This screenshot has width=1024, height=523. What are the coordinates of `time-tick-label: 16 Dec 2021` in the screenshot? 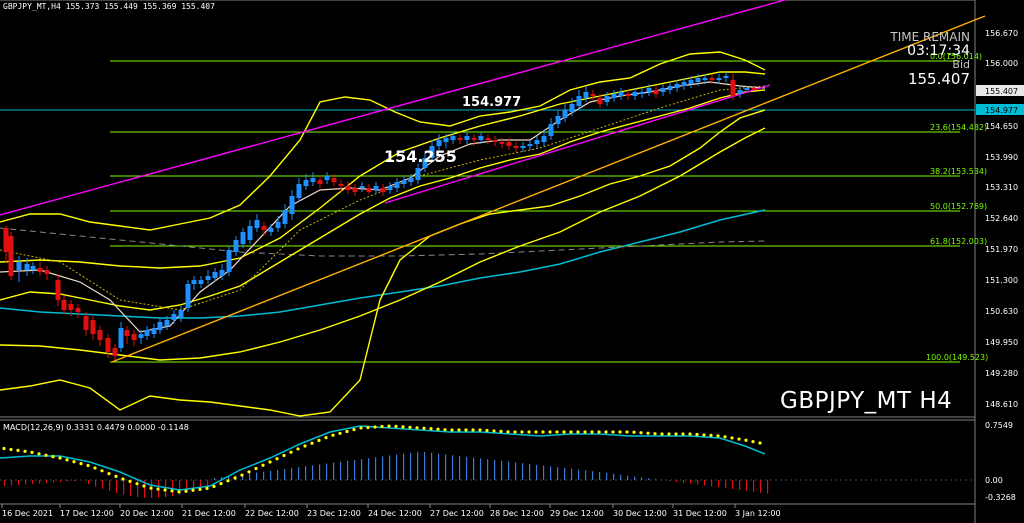 It's located at (27, 513).